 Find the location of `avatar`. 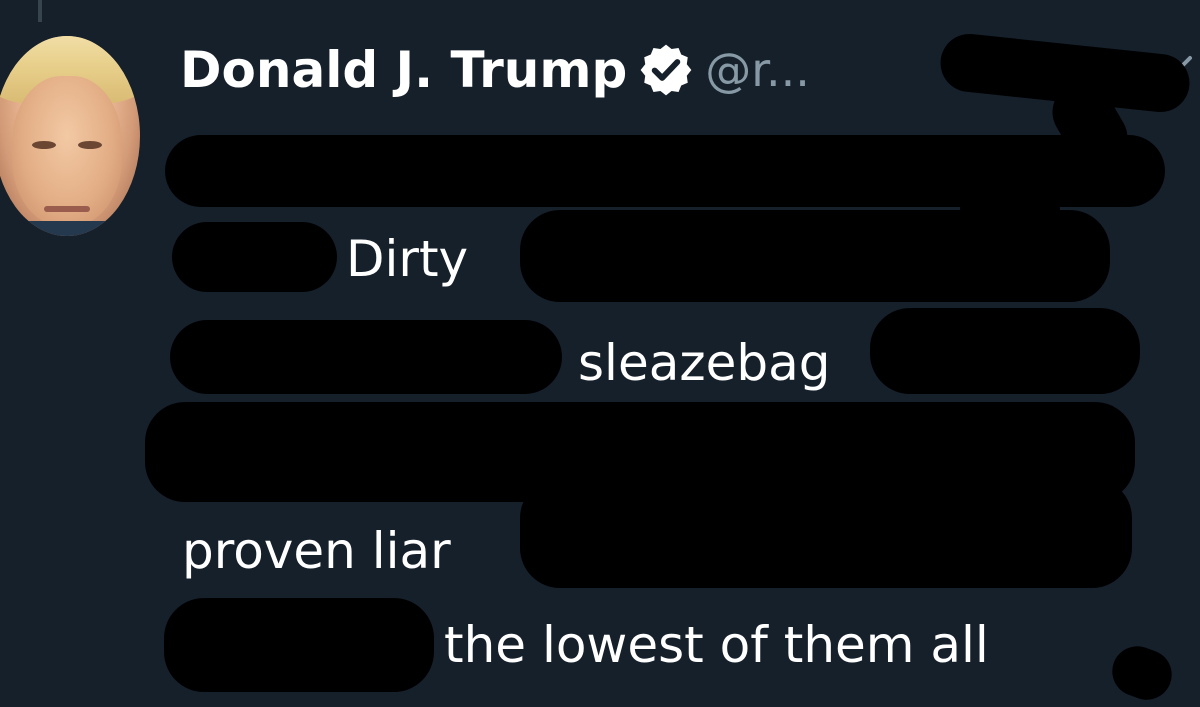

avatar is located at coordinates (70, 136).